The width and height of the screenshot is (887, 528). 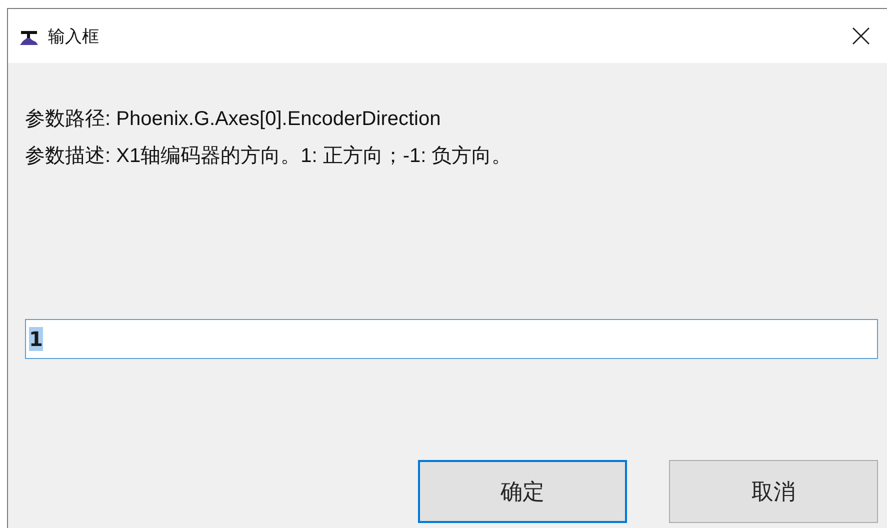 What do you see at coordinates (74, 37) in the screenshot?
I see `window-title: 输入框` at bounding box center [74, 37].